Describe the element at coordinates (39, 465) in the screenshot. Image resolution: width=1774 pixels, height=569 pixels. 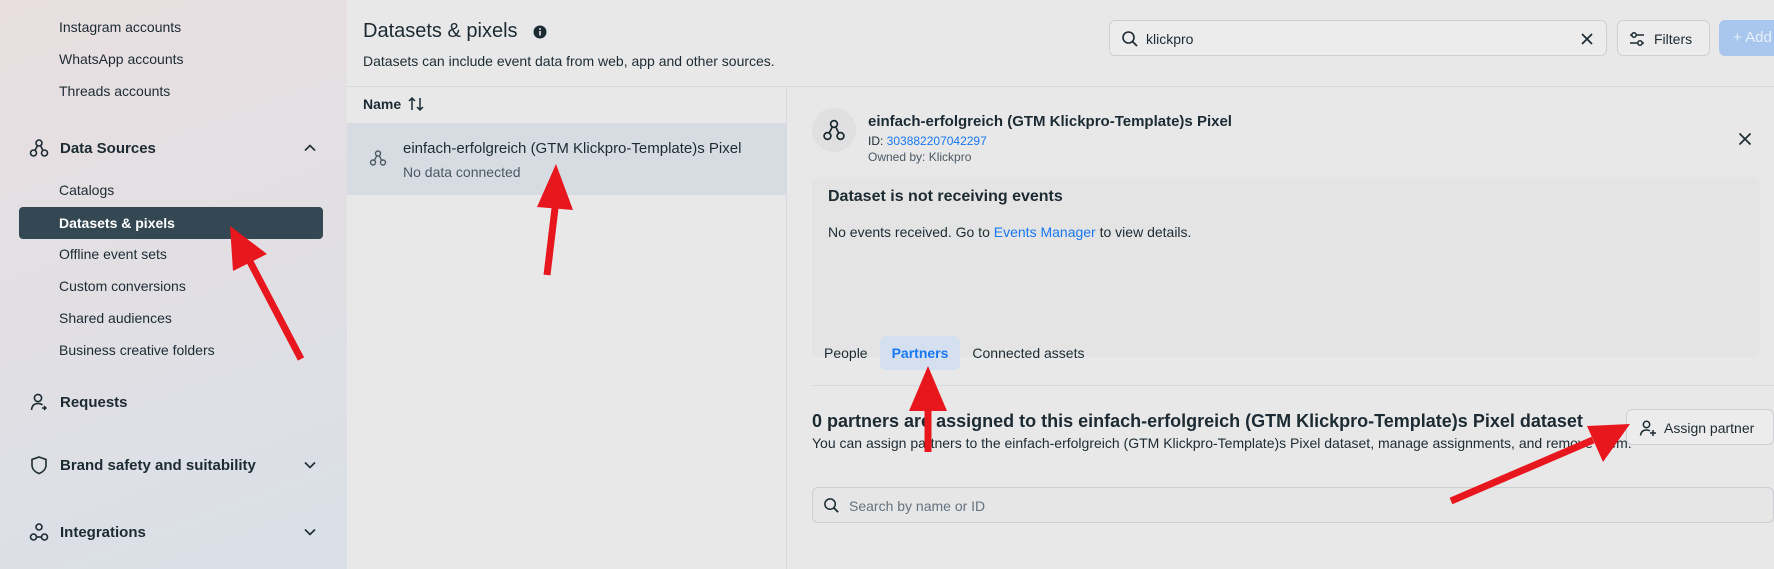
I see `shield-icon` at that location.